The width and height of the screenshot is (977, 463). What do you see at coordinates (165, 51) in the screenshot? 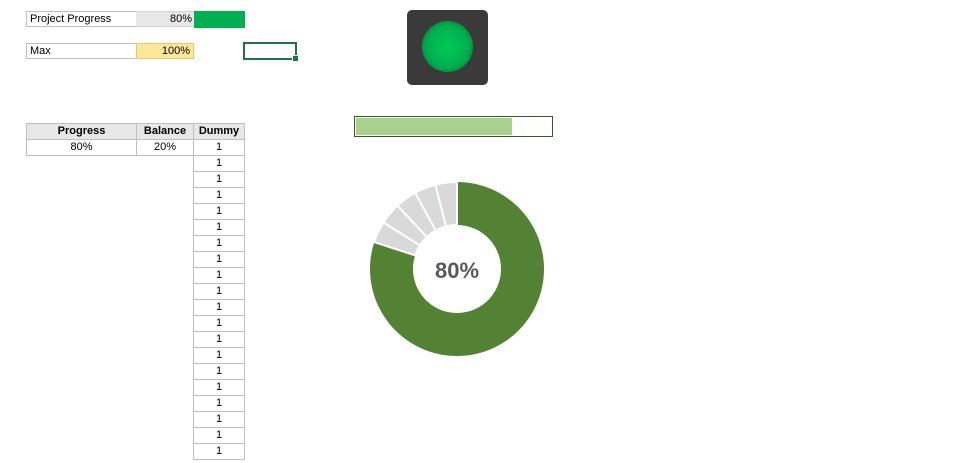
I see `max-value: 100%` at bounding box center [165, 51].